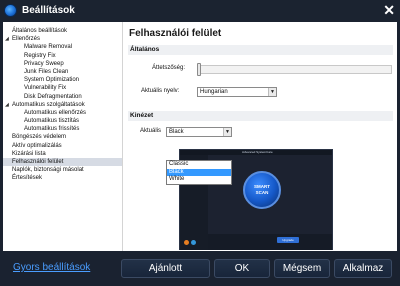 Image resolution: width=400 pixels, height=286 pixels. What do you see at coordinates (62, 88) in the screenshot?
I see `sidebar-item-vulnerability-fix: Vulnerability Fix` at bounding box center [62, 88].